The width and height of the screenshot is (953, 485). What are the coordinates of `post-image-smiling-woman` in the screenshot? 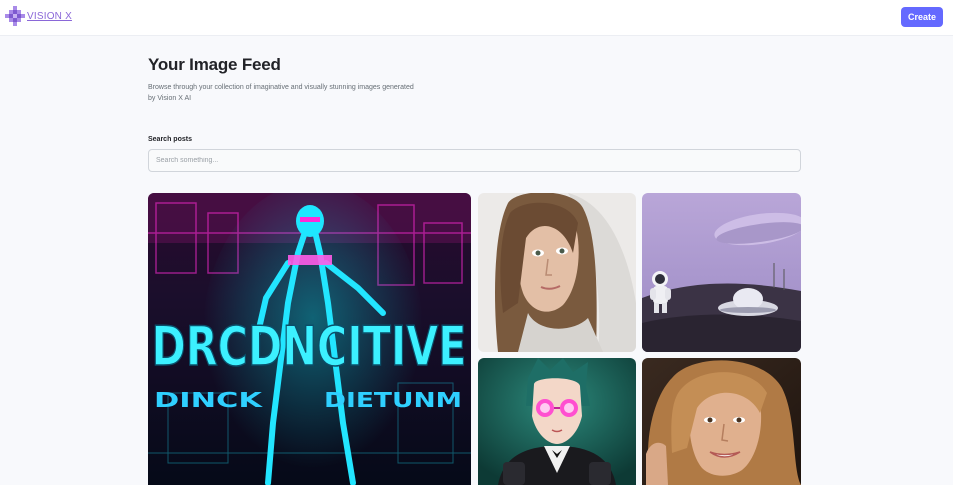 It's located at (721, 421).